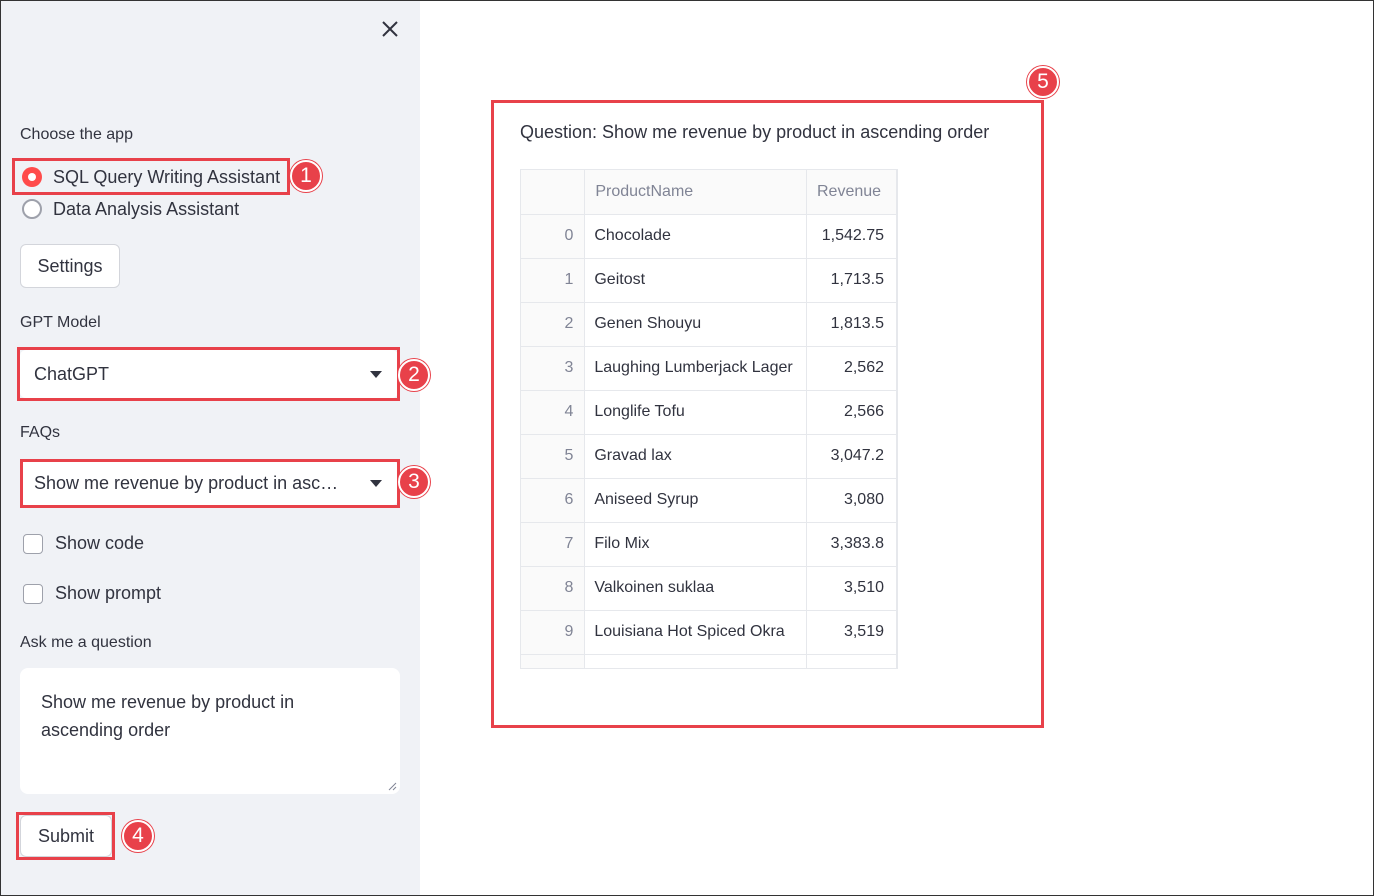 The image size is (1374, 896). I want to click on annotation-badge-1: 1, so click(306, 176).